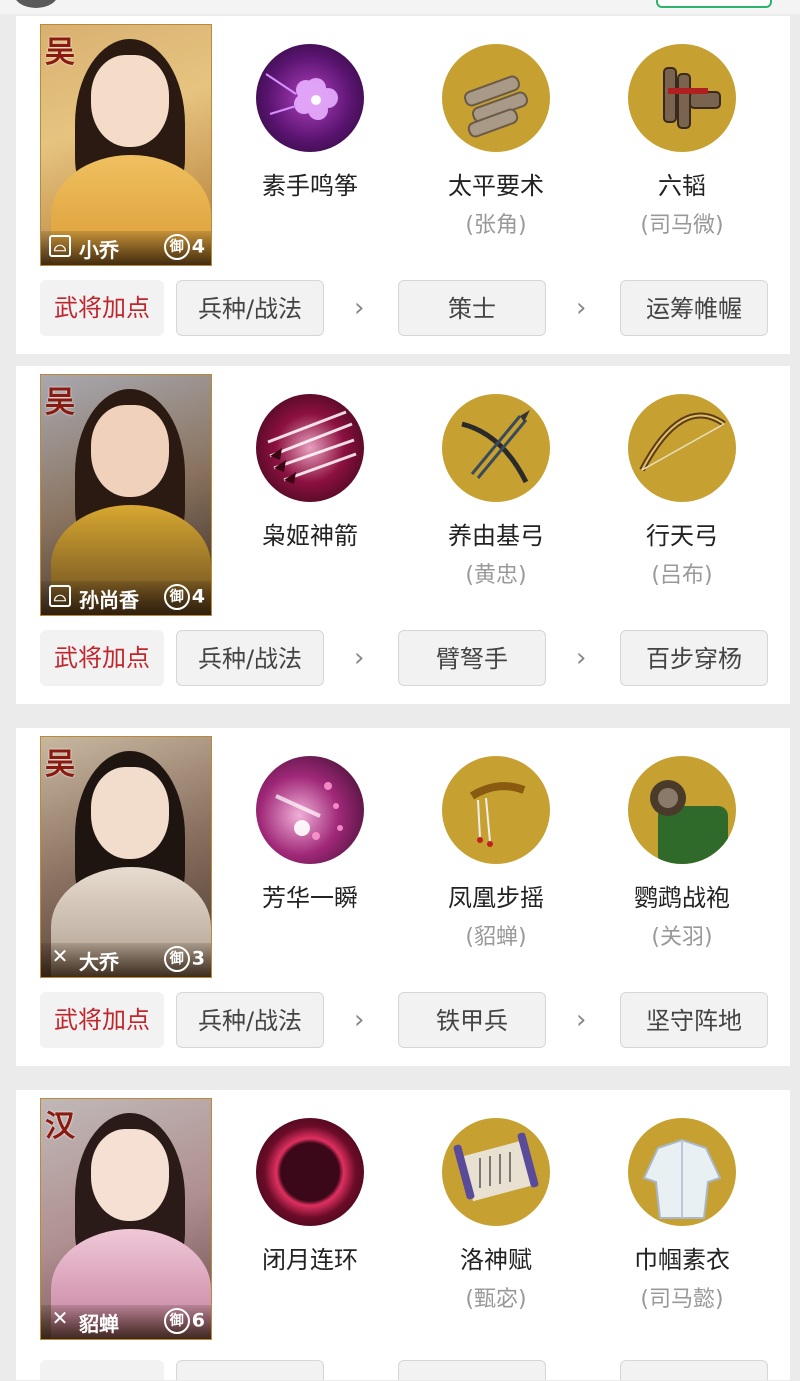 This screenshot has width=800, height=1381. I want to click on petal-burst-skill-icon, so click(310, 810).